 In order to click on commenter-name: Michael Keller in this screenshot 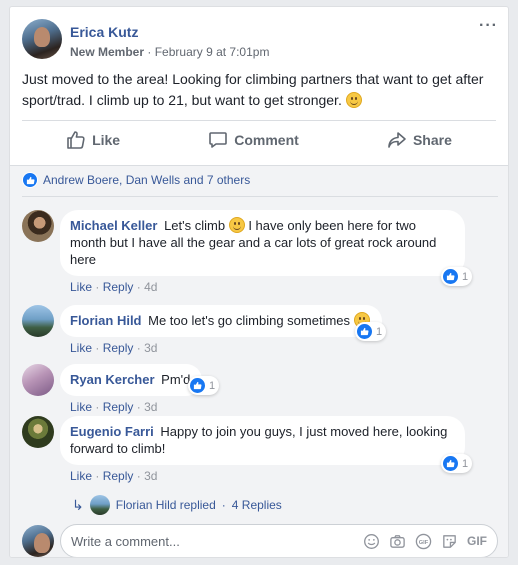, I will do `click(113, 225)`.